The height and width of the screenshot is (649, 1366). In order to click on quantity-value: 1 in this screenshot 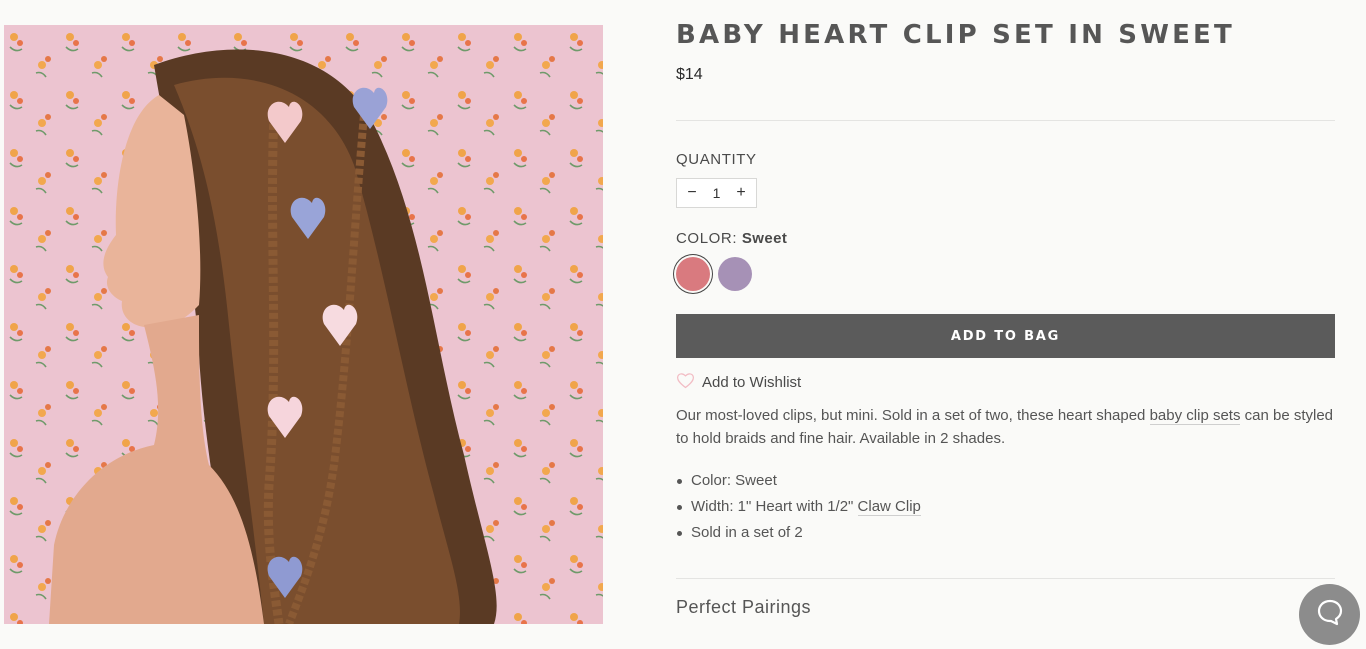, I will do `click(717, 193)`.